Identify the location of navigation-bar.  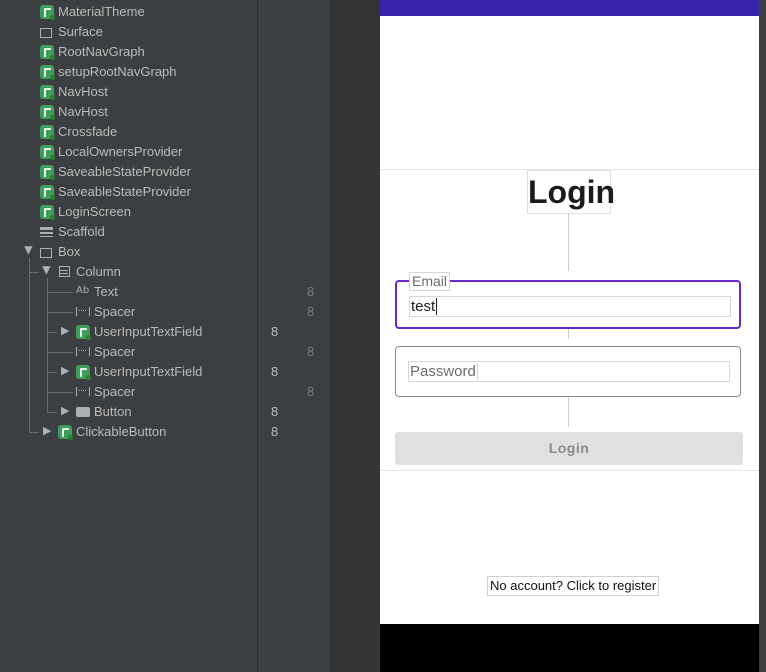
(569, 648).